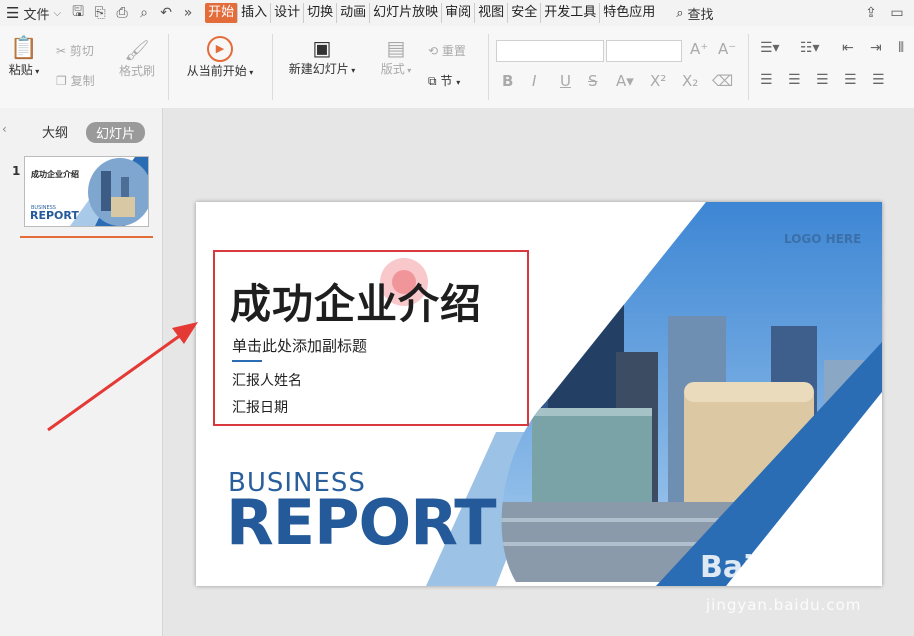  What do you see at coordinates (770, 48) in the screenshot?
I see `bullets-icon: ☰▾` at bounding box center [770, 48].